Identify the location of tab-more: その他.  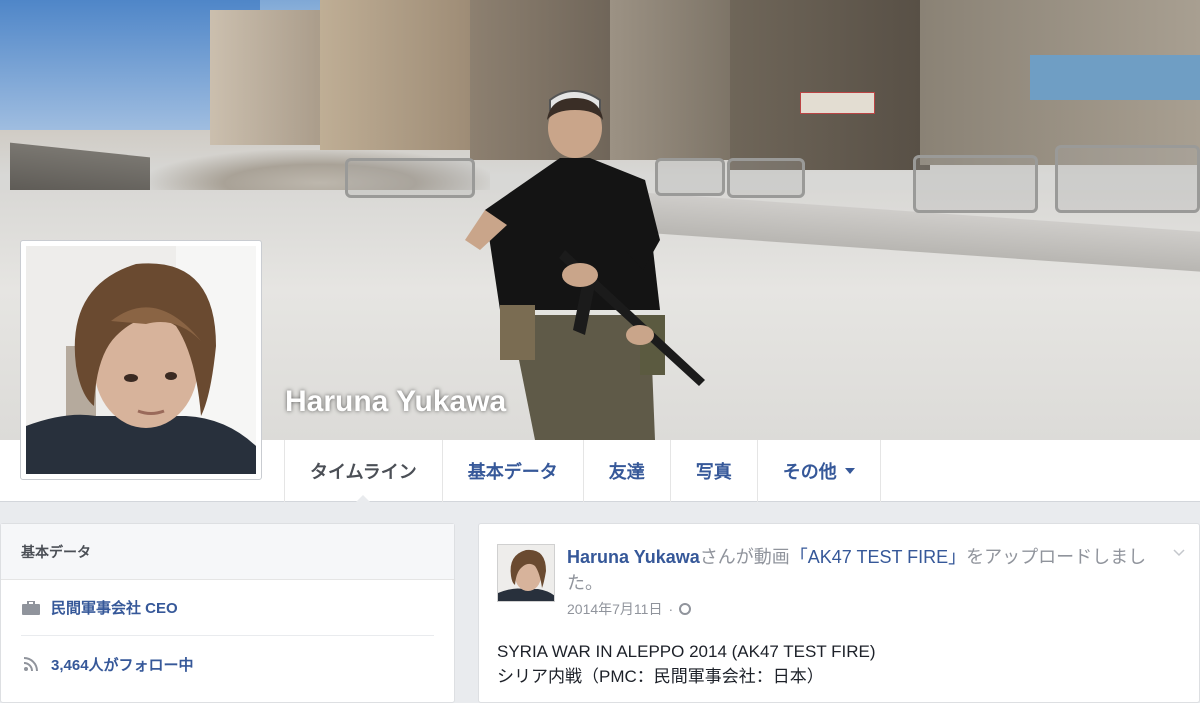
(818, 471).